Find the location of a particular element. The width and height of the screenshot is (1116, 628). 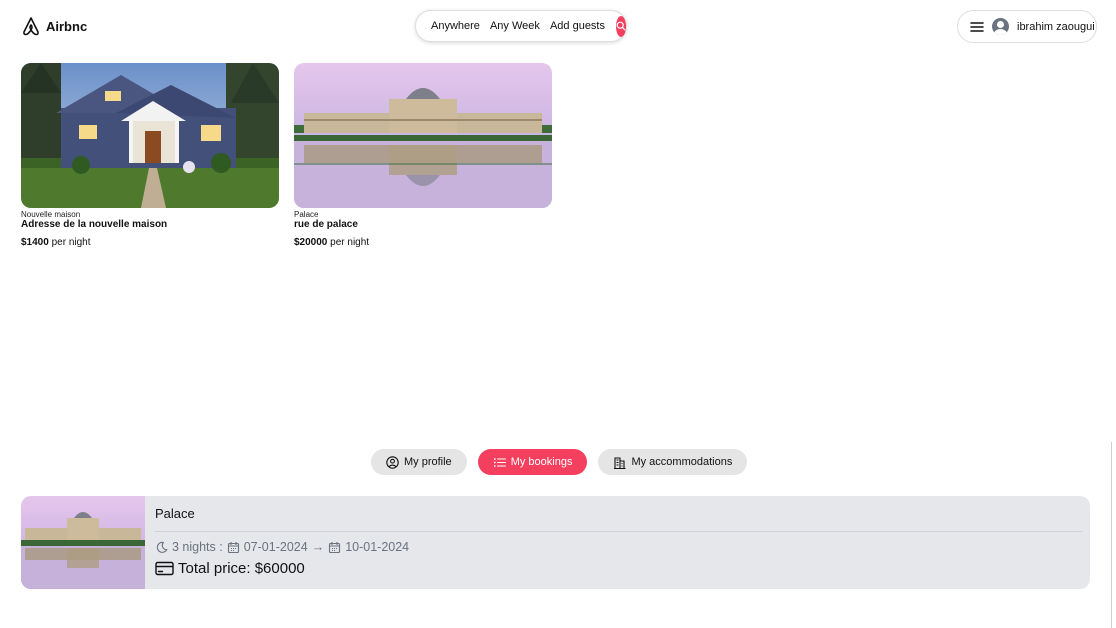

tab-my-accommodations: My accommodations is located at coordinates (673, 462).